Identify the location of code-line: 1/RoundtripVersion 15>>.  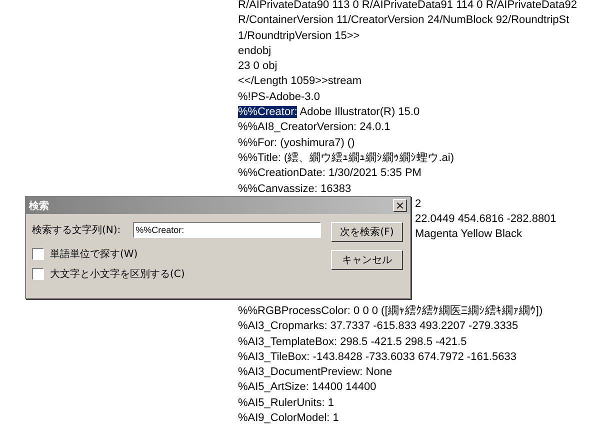
(299, 36).